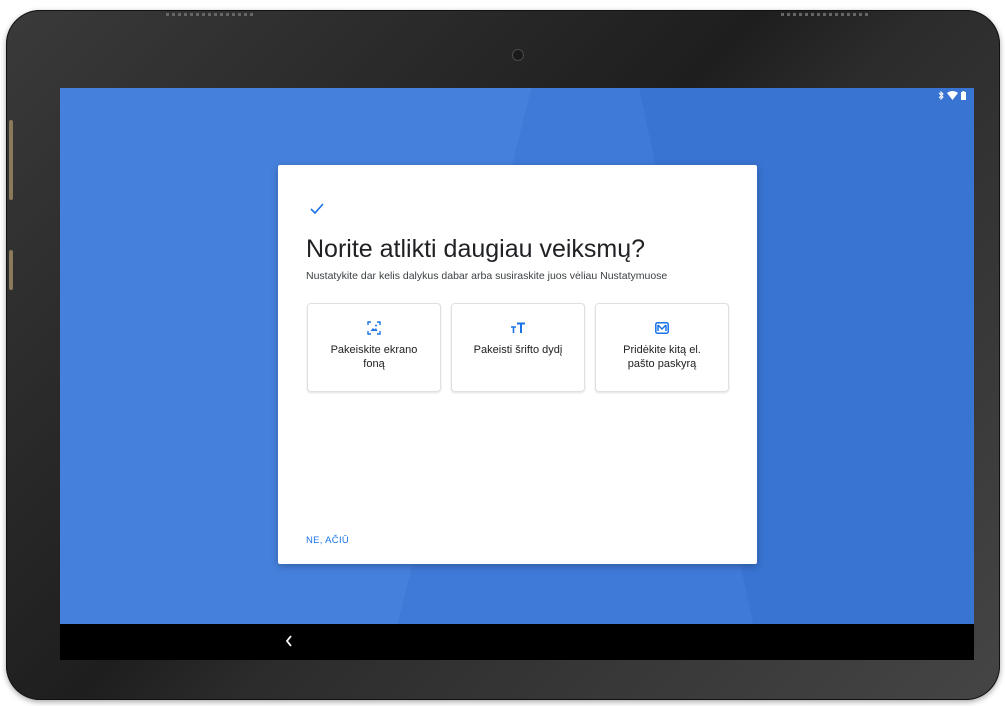 This screenshot has width=1005, height=706. I want to click on volume-button, so click(11, 270).